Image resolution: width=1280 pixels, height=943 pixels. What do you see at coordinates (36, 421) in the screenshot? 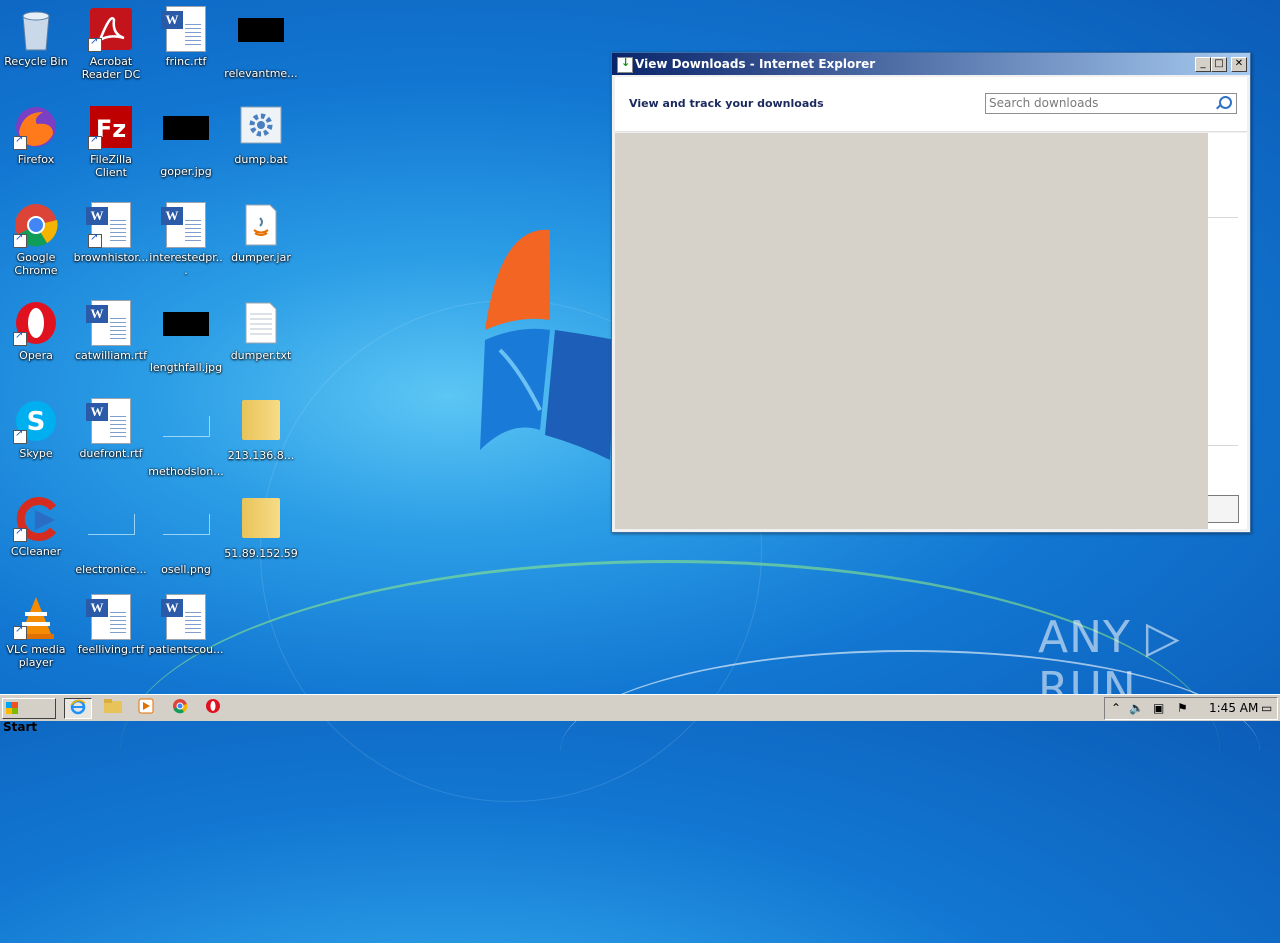
I see `skype-graphic: S` at bounding box center [36, 421].